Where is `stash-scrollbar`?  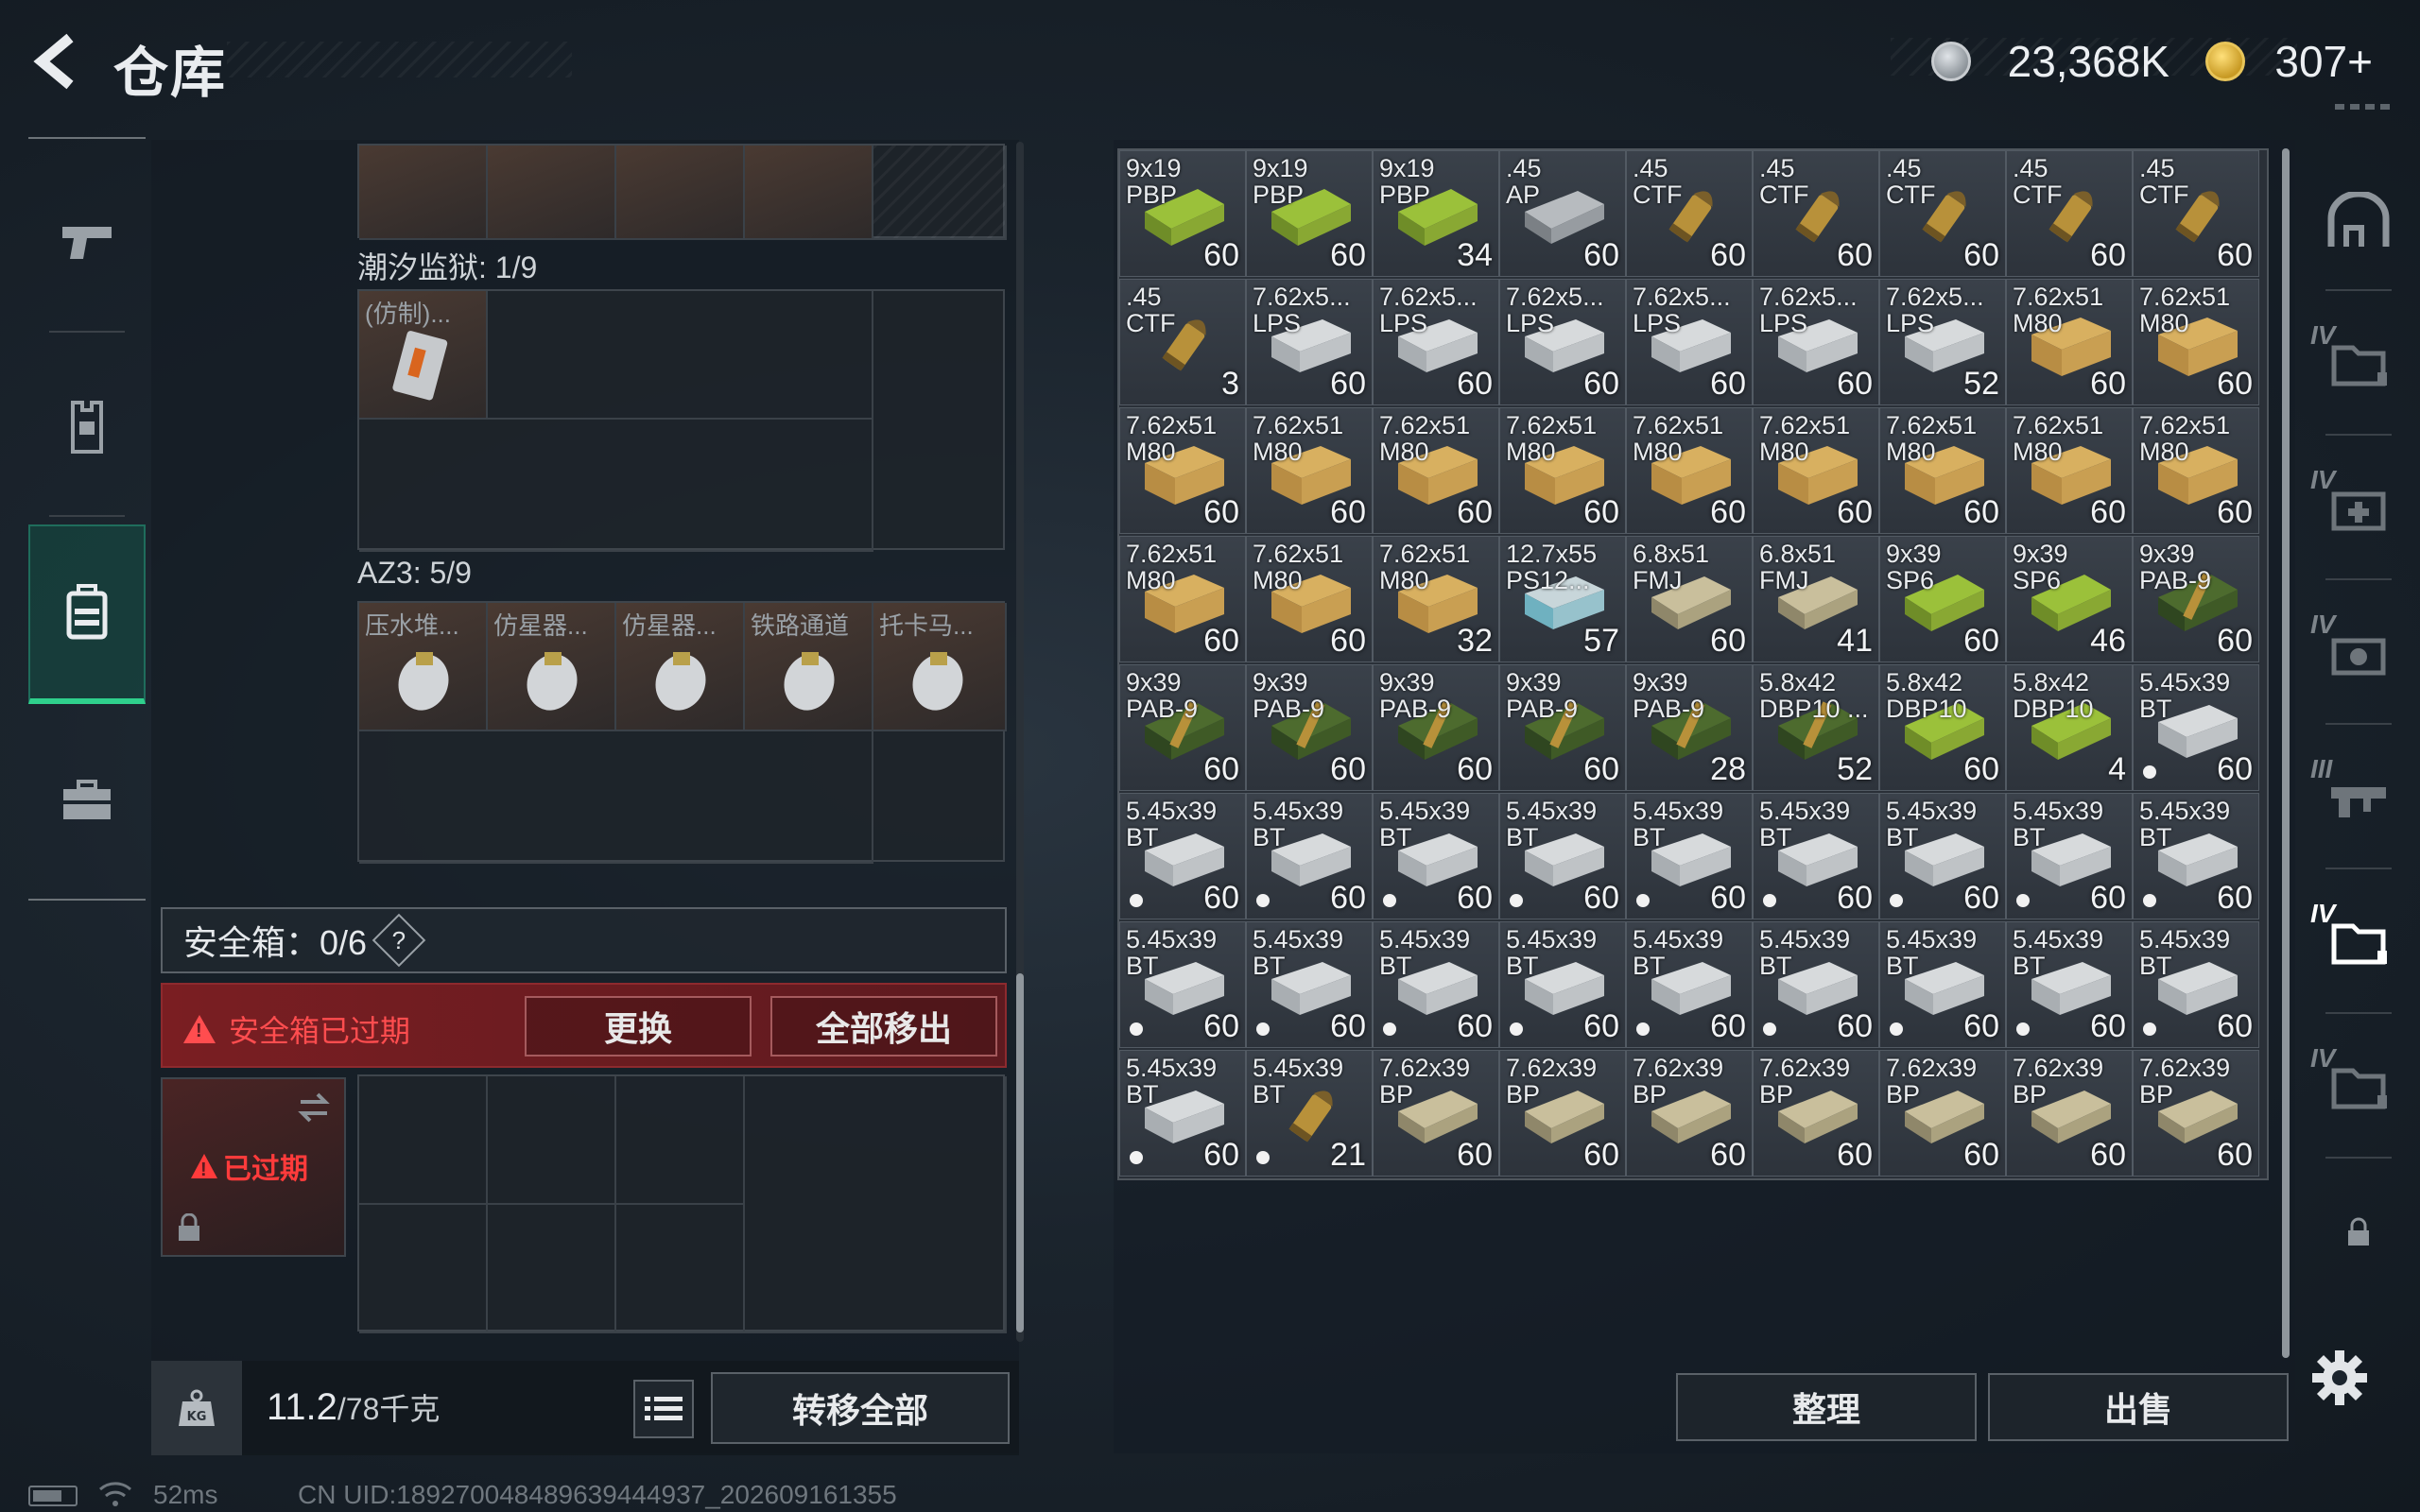
stash-scrollbar is located at coordinates (2286, 753).